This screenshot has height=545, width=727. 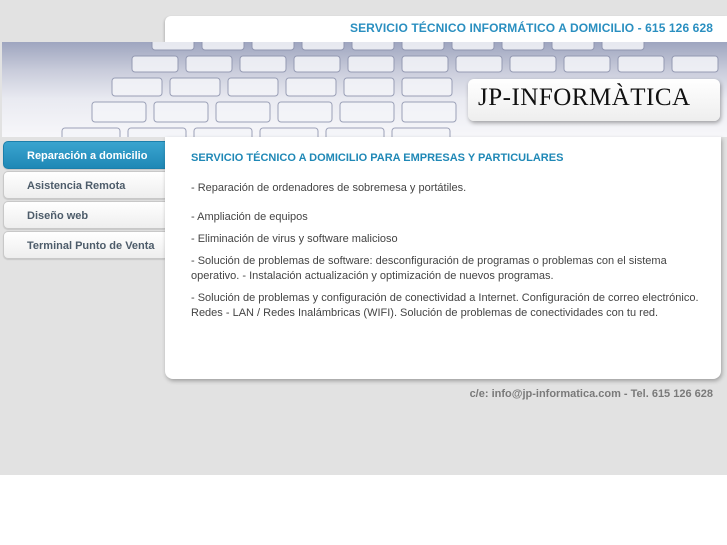 What do you see at coordinates (84, 155) in the screenshot?
I see `sidebar-item-reparacion-domicilio: Reparación a domicilio` at bounding box center [84, 155].